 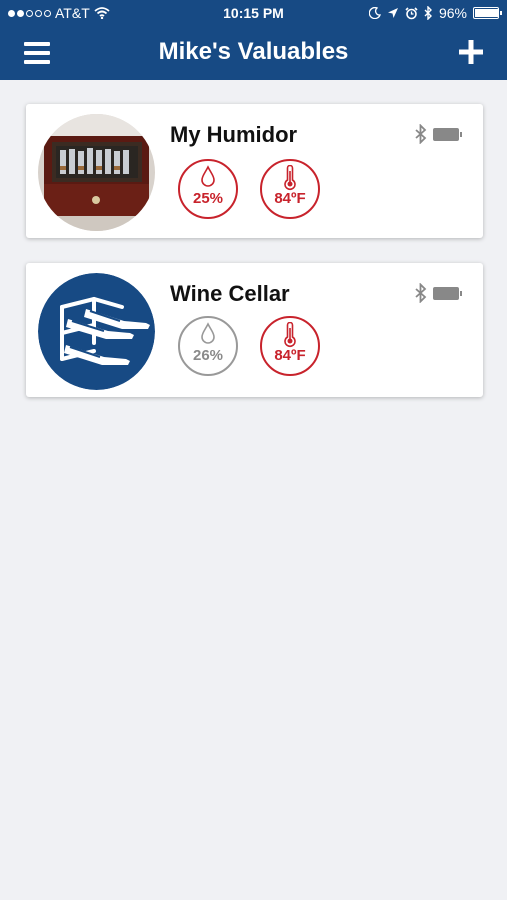 I want to click on alarm-icon, so click(x=411, y=12).